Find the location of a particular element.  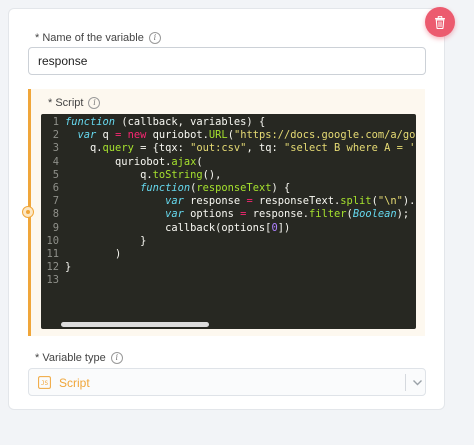

type-field-label: * Variable type i is located at coordinates (79, 358).